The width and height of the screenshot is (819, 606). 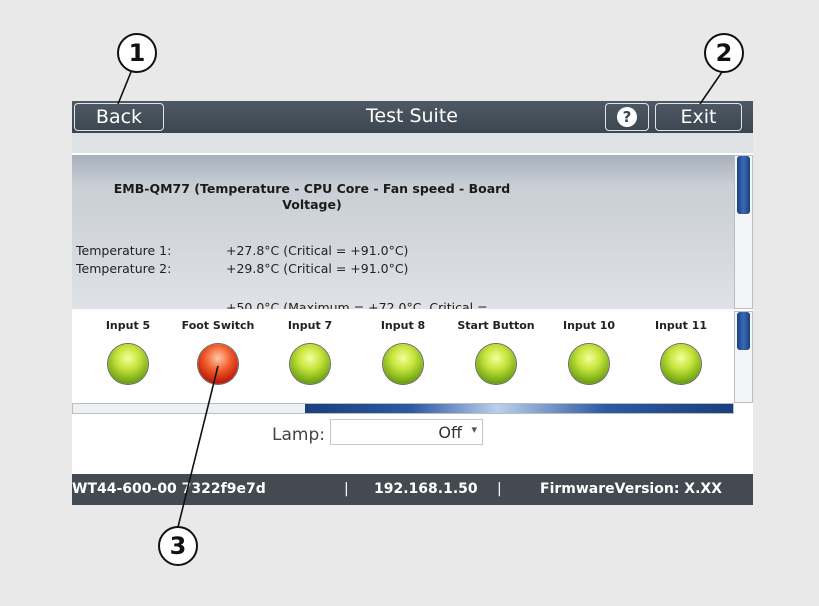 I want to click on callout-marker: 2, so click(x=724, y=53).